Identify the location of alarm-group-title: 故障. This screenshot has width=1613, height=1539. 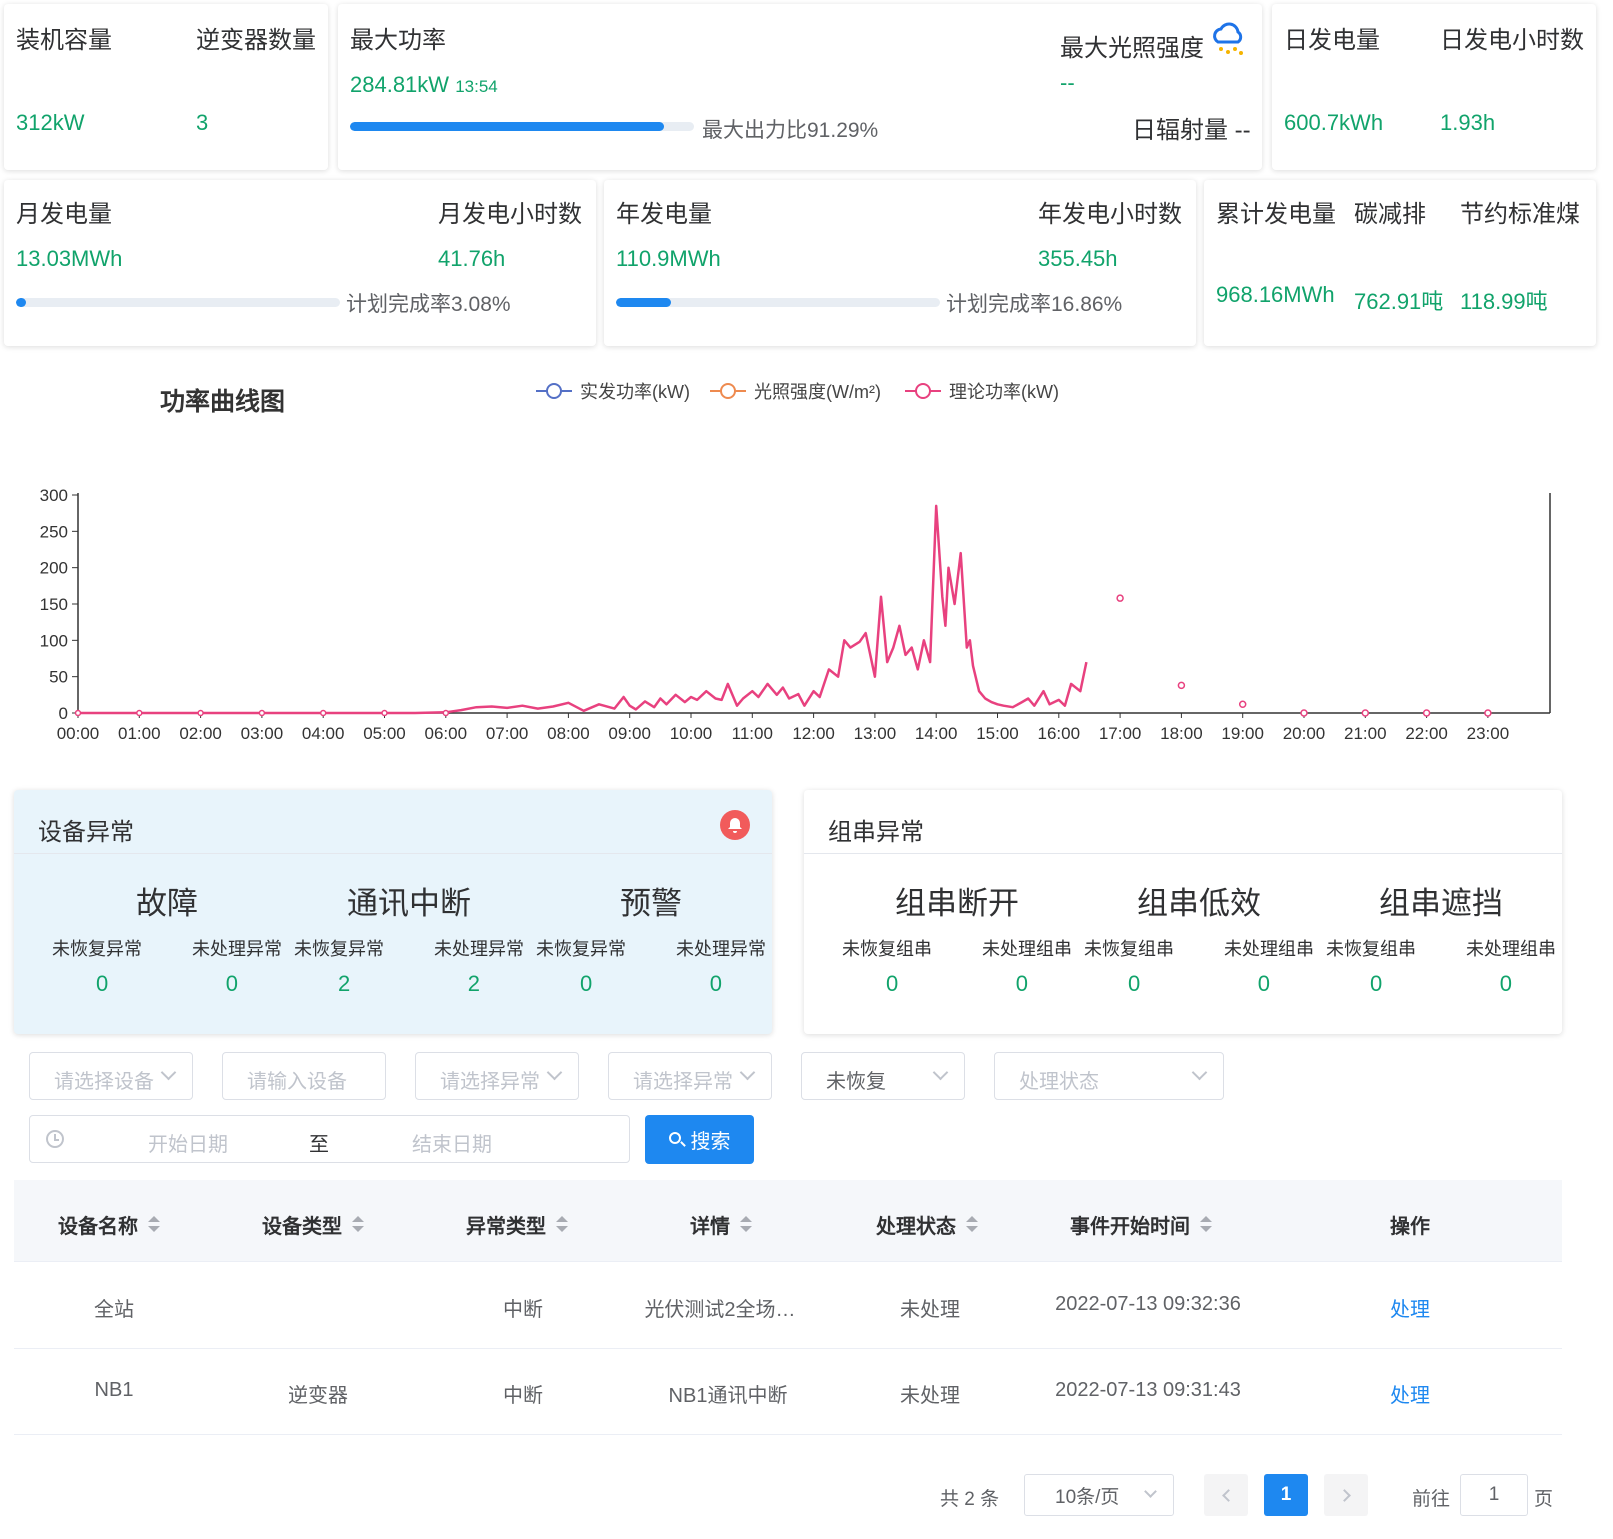
(167, 903).